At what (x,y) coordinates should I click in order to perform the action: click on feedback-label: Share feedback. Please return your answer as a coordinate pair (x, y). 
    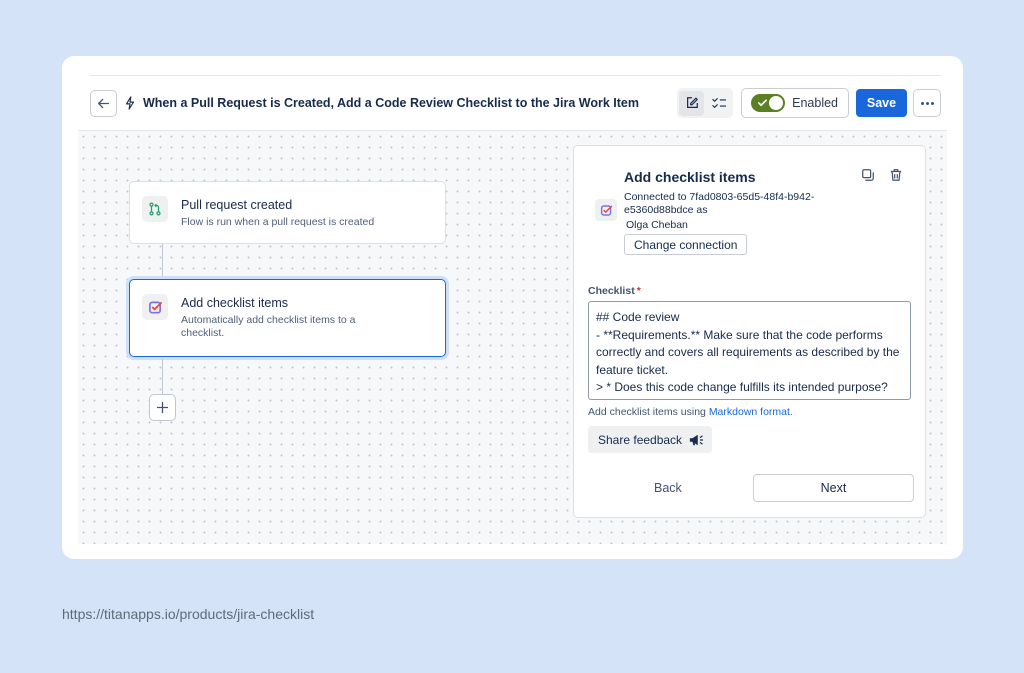
    Looking at the image, I should click on (640, 439).